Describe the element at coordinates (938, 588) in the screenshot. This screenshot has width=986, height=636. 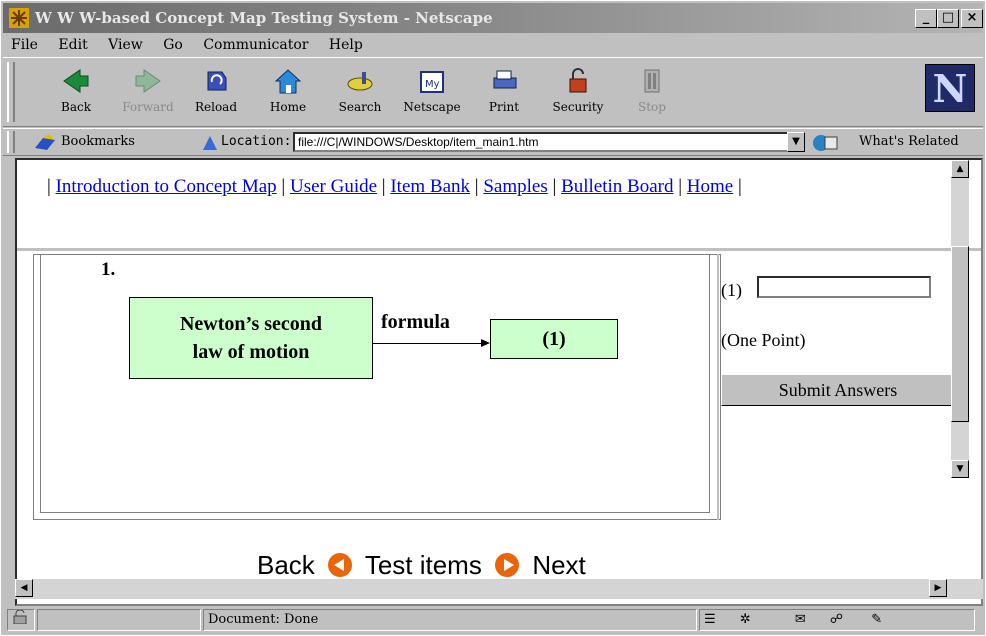
I see `scroll-right-arrow-icon: ▶` at that location.